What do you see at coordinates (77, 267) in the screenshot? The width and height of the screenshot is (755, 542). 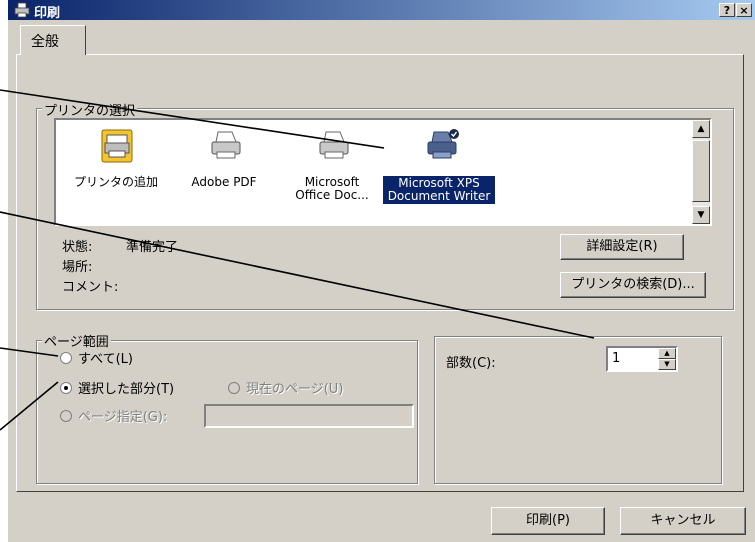 I see `location-label: 場所:` at bounding box center [77, 267].